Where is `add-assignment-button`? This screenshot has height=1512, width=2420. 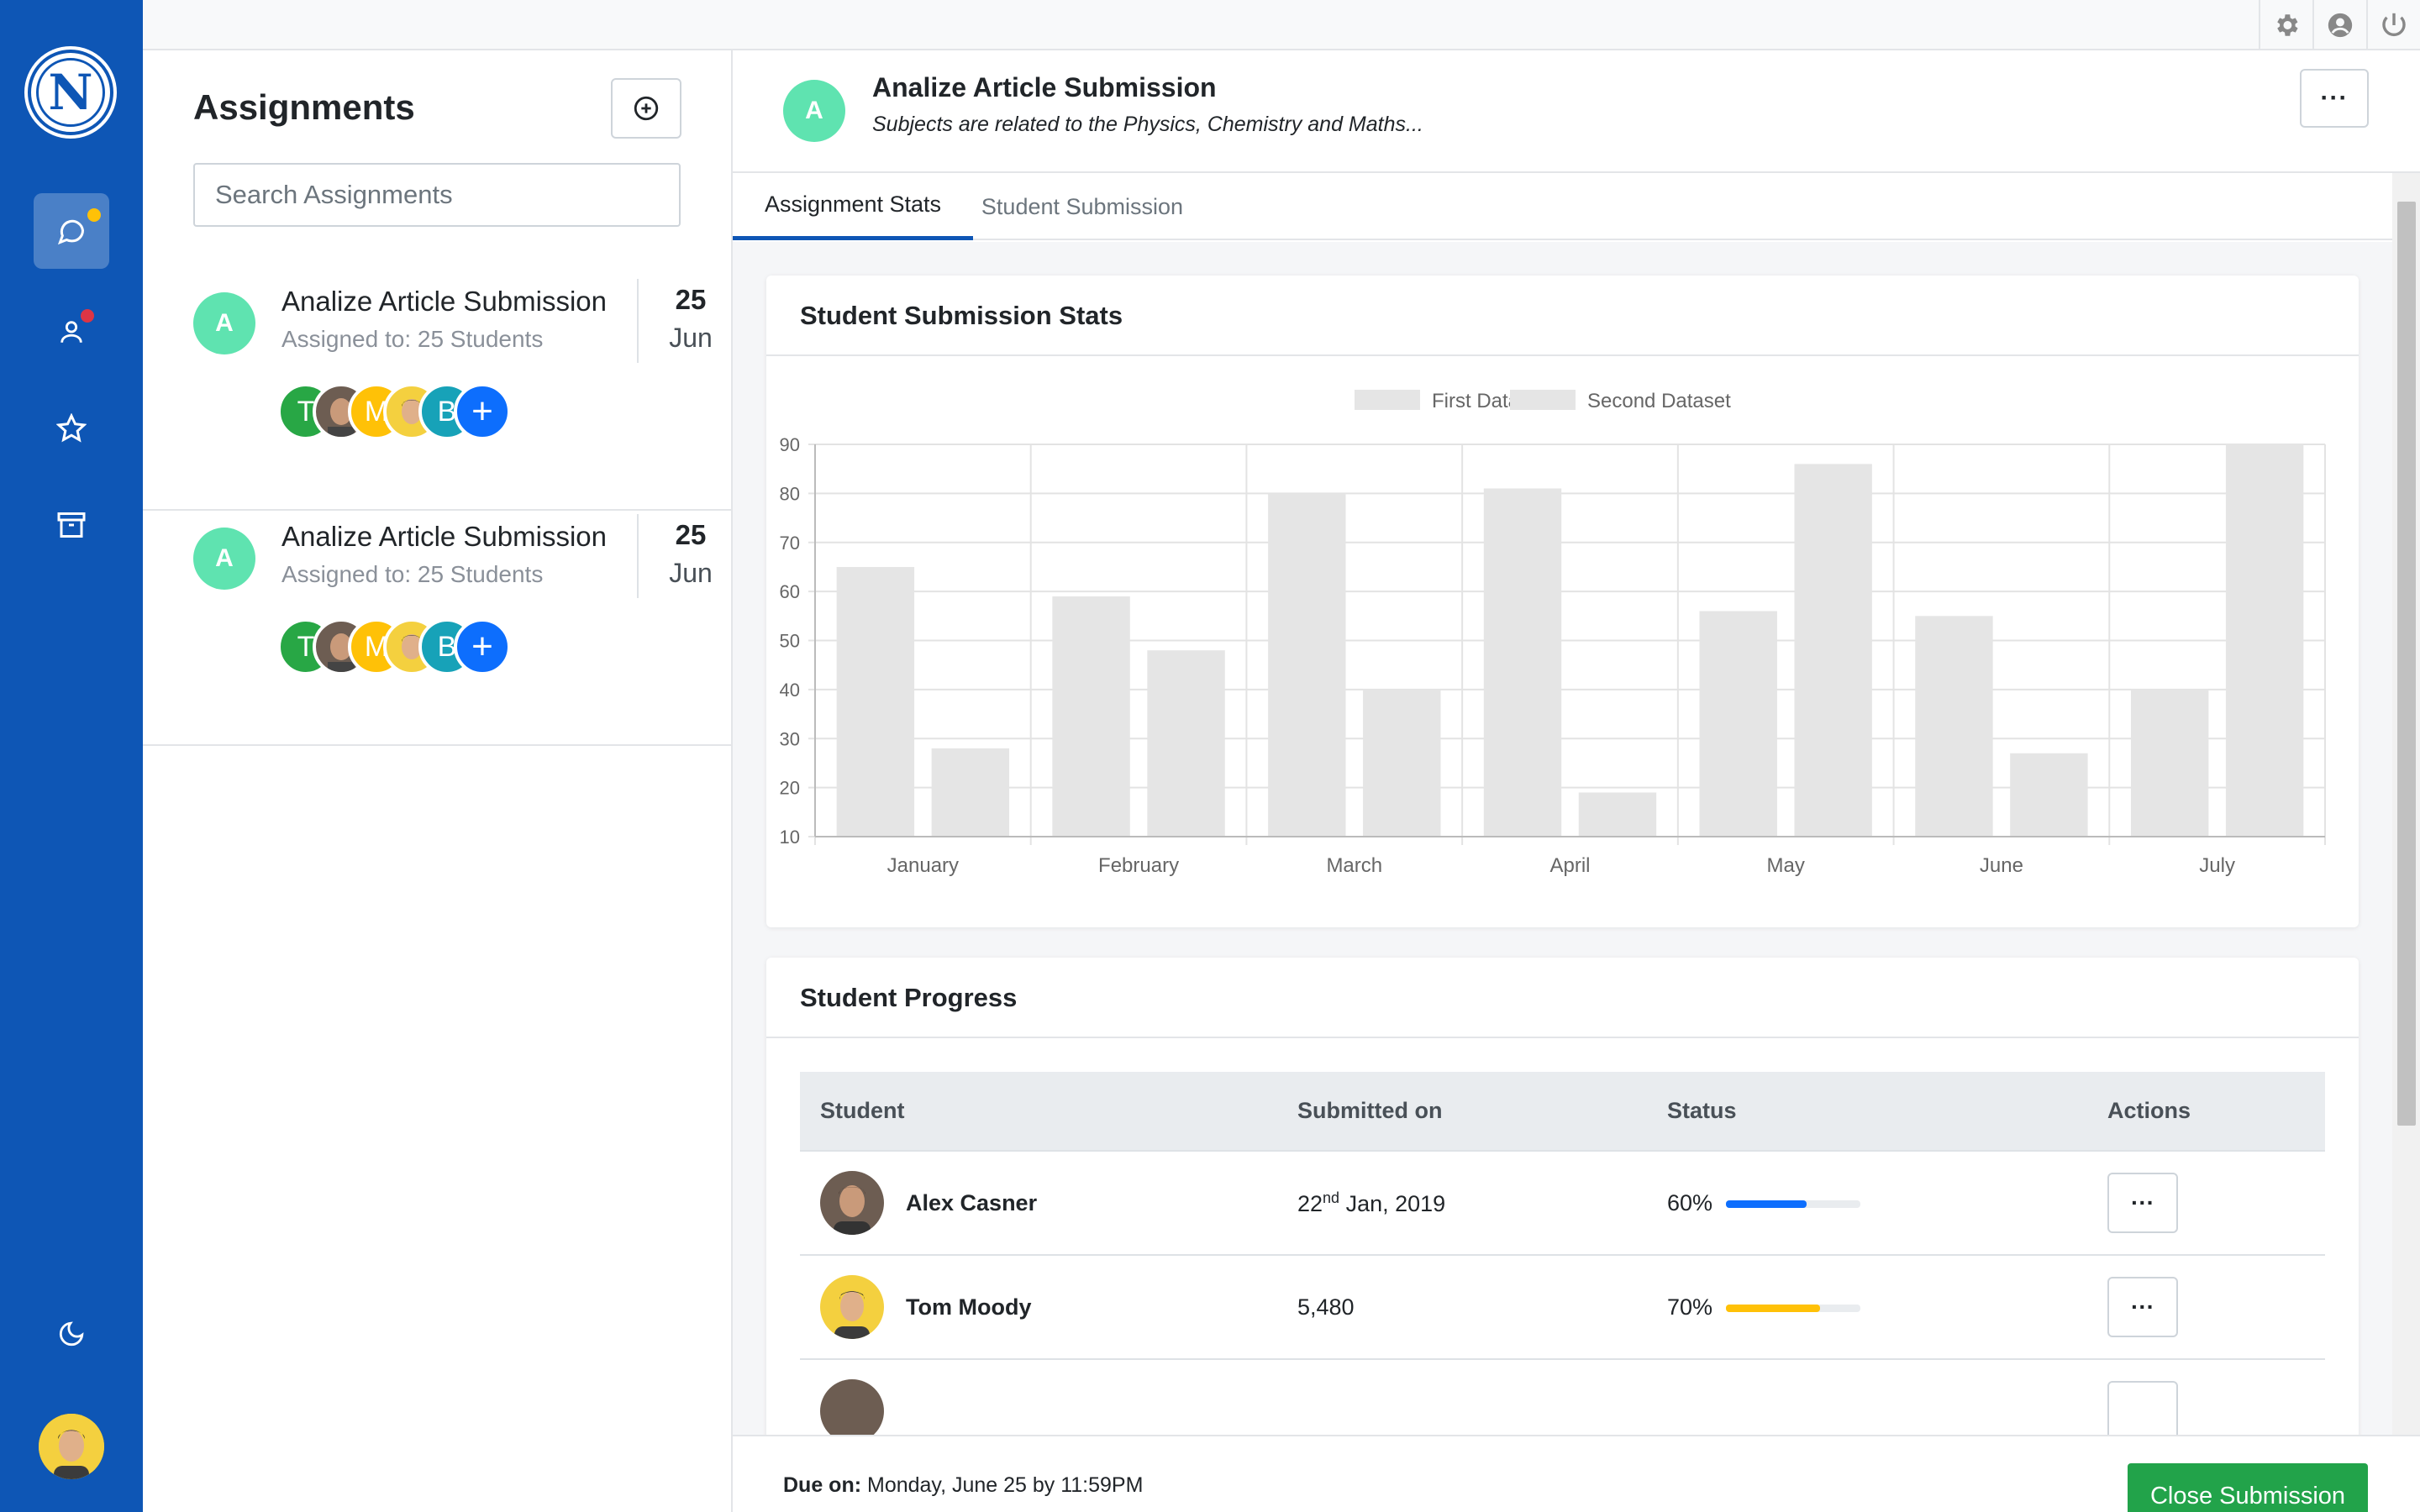 add-assignment-button is located at coordinates (646, 108).